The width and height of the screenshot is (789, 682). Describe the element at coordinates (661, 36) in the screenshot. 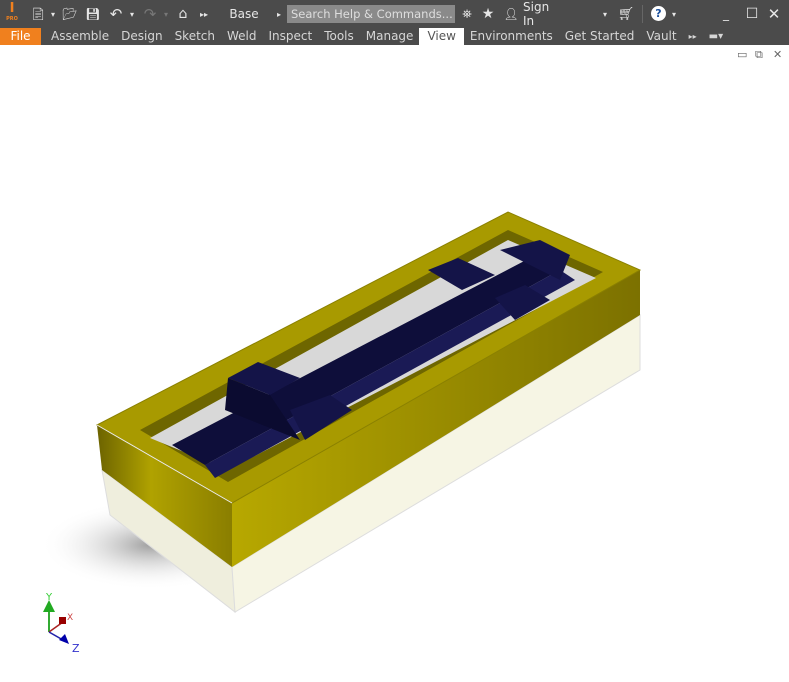

I see `tab-vault: Vault` at that location.